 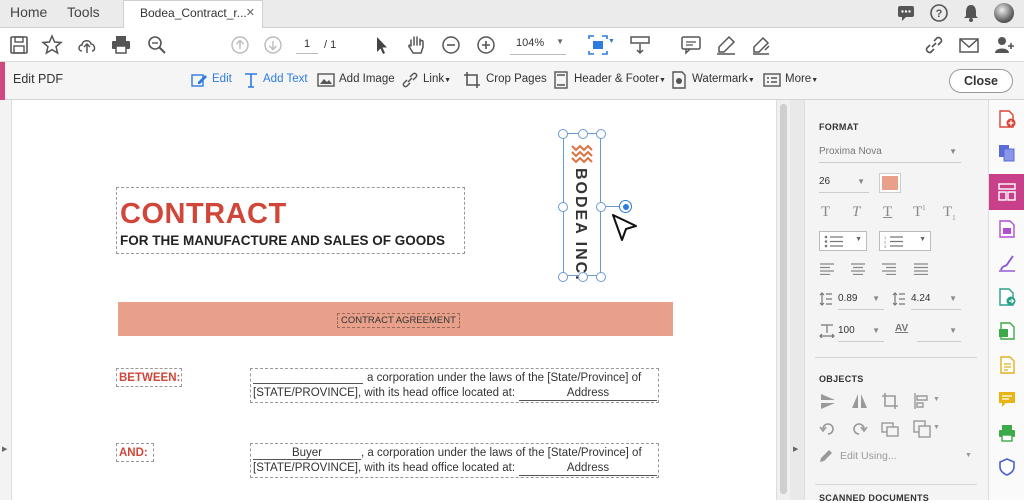 I want to click on zoom-in-icon, so click(x=486, y=45).